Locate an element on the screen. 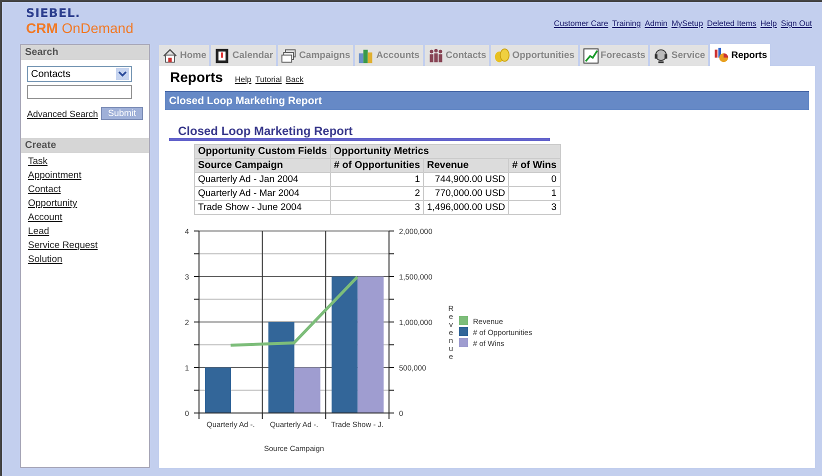  coins-icon is located at coordinates (502, 56).